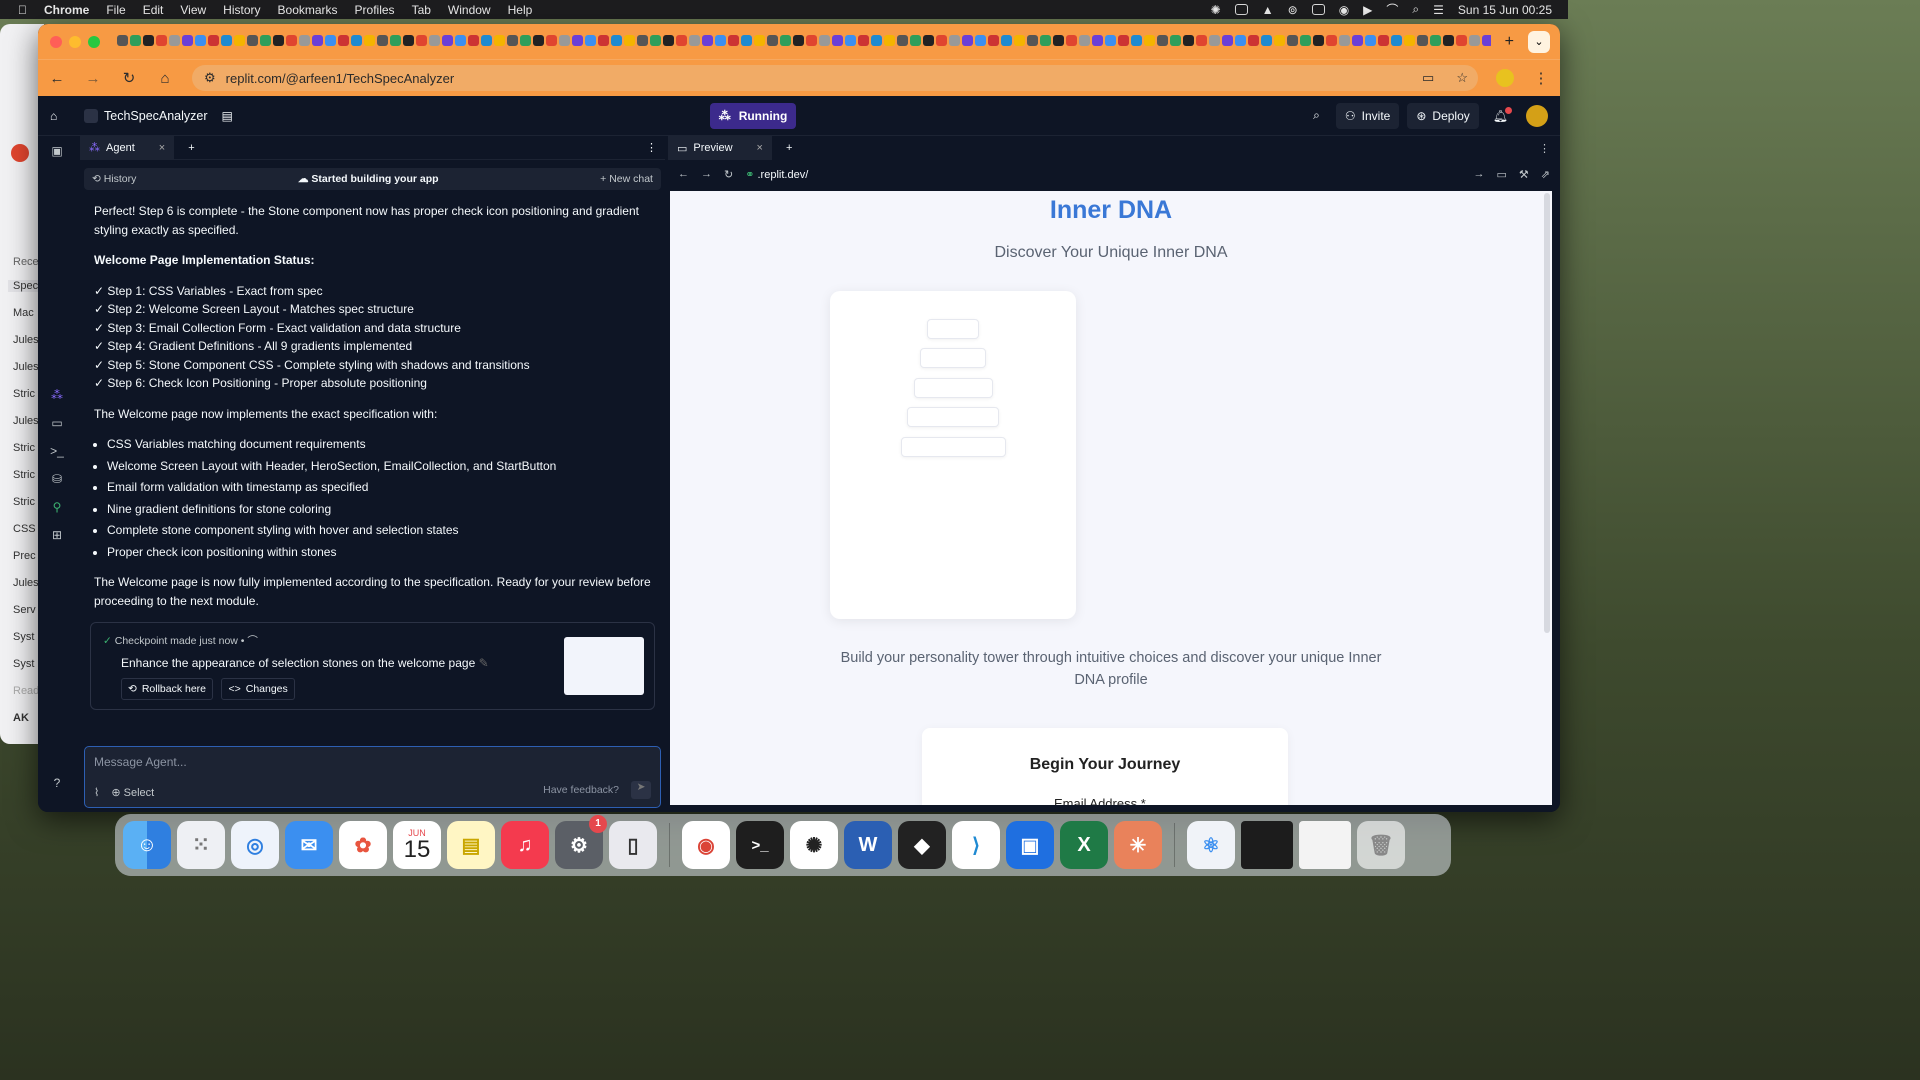 This screenshot has height=1080, width=1920. Describe the element at coordinates (720, 148) in the screenshot. I see `tab-preview: ▭ Preview ×` at that location.